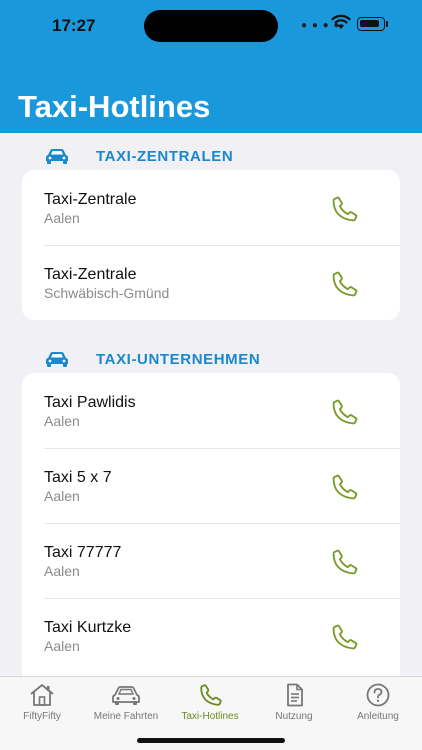 The image size is (422, 750). Describe the element at coordinates (42, 695) in the screenshot. I see `house-icon` at that location.